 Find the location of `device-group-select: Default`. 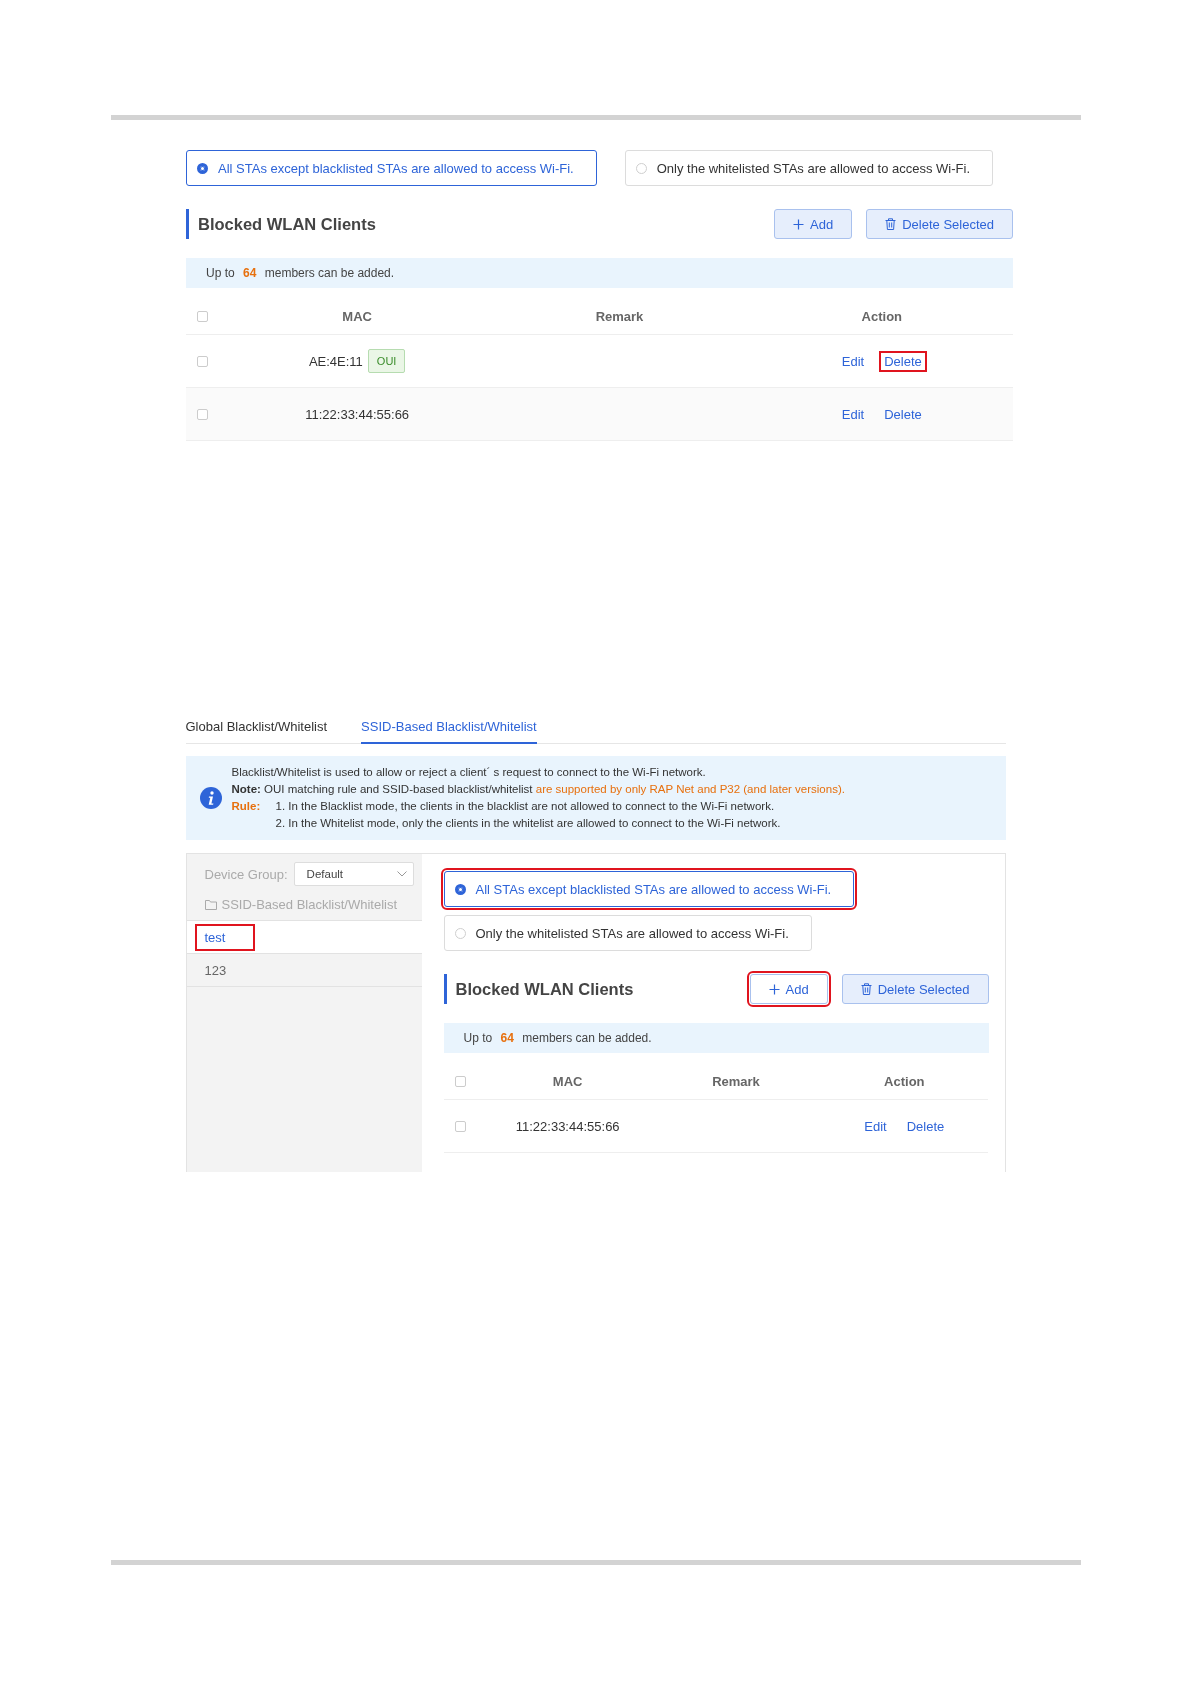

device-group-select: Default is located at coordinates (353, 874).